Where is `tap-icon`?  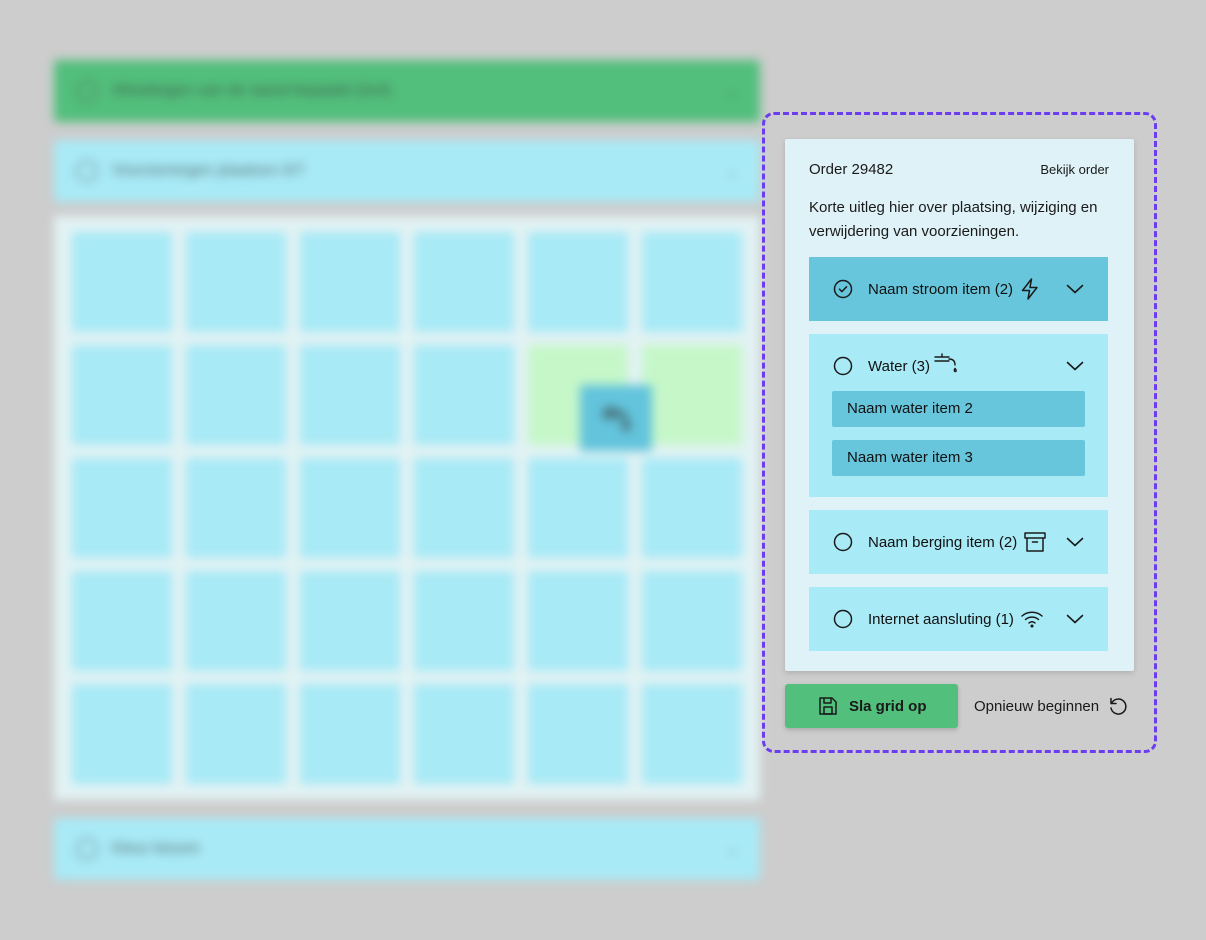
tap-icon is located at coordinates (947, 363).